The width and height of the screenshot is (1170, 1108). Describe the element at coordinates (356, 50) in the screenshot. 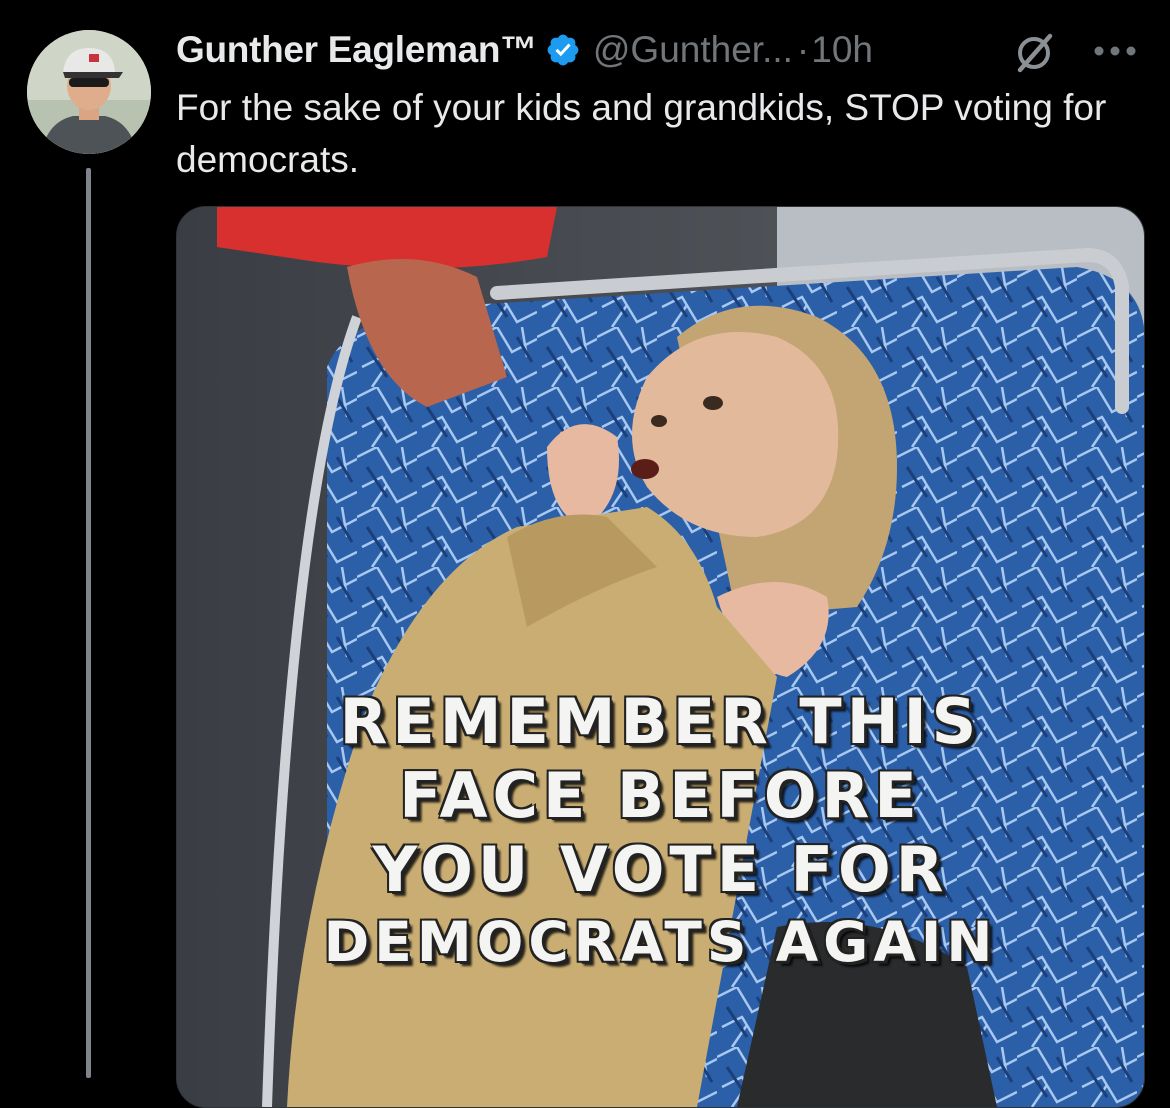

I see `author-display-name: Gunther Eagleman™` at that location.